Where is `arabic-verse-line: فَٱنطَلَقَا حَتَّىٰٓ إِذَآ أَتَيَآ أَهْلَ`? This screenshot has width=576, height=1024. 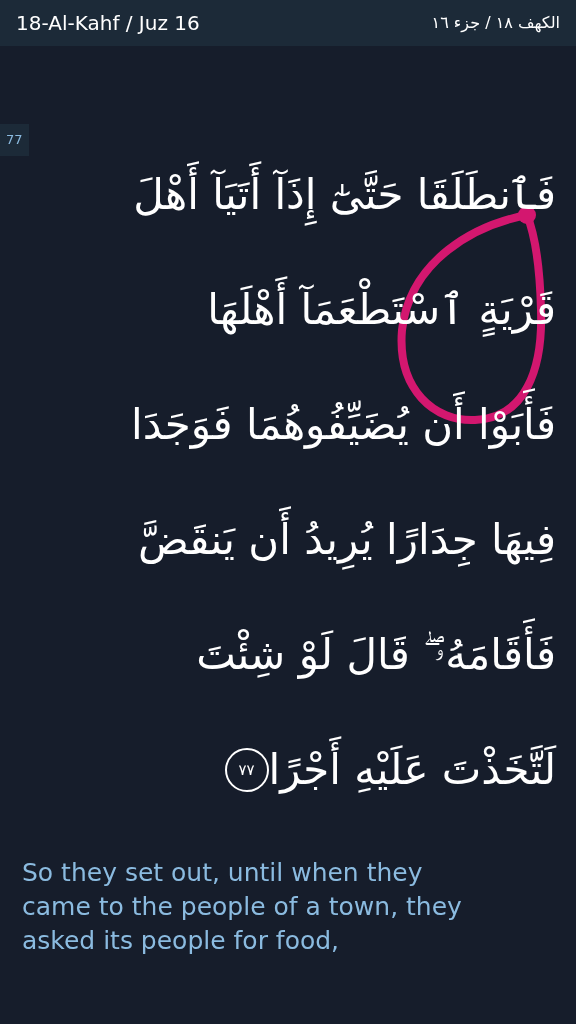 arabic-verse-line: فَٱنطَلَقَا حَتَّىٰٓ إِذَآ أَتَيَآ أَهْلَ is located at coordinates (344, 195).